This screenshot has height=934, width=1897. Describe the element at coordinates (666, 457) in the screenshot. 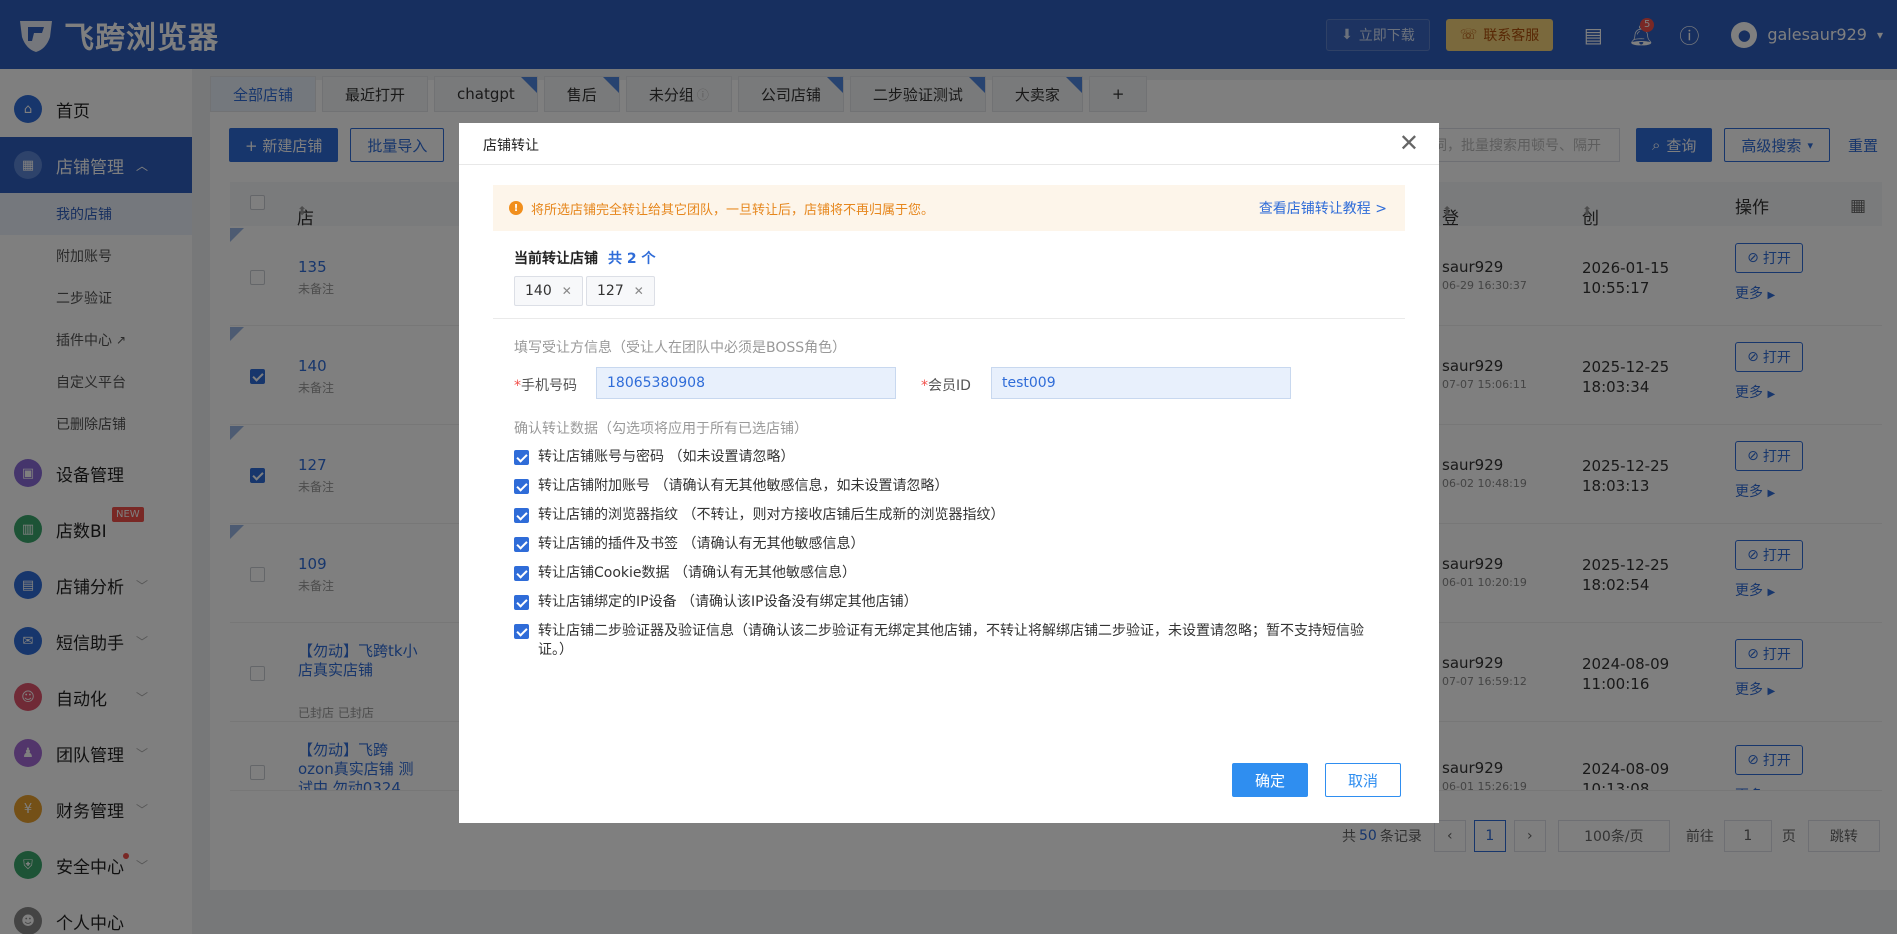

I see `option-label: 转让店铺账号与密码 （如未设置请忽略）` at that location.